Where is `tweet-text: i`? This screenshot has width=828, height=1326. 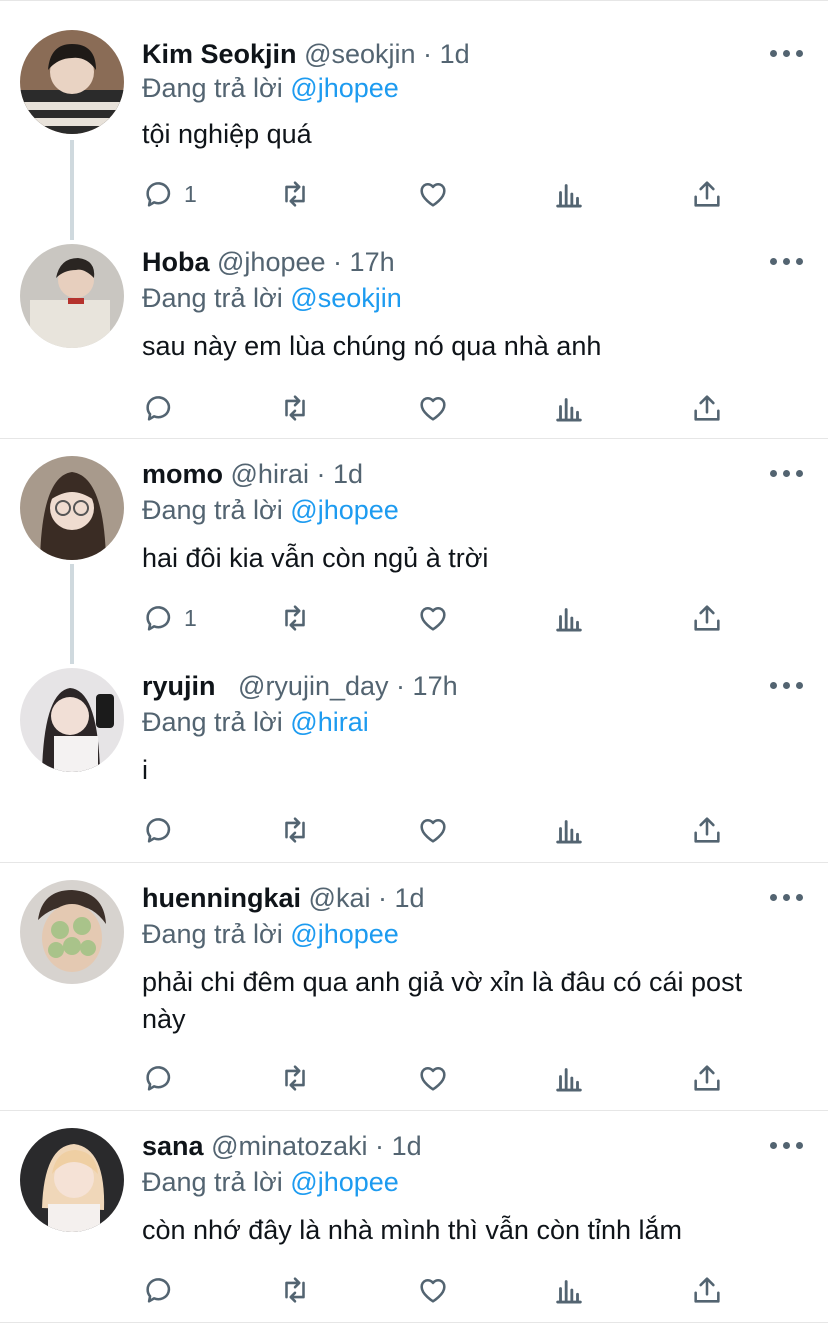
tweet-text: i is located at coordinates (145, 770).